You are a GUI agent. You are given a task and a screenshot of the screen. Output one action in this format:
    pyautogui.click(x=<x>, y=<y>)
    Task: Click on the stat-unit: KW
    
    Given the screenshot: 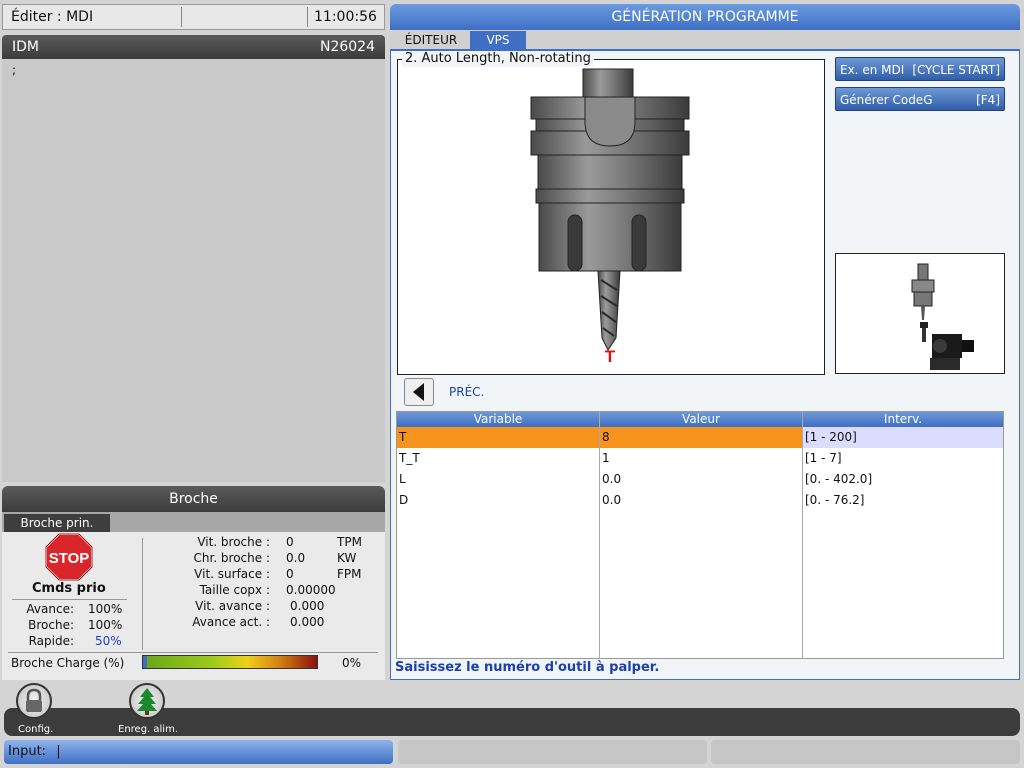 What is the action you would take?
    pyautogui.click(x=347, y=558)
    